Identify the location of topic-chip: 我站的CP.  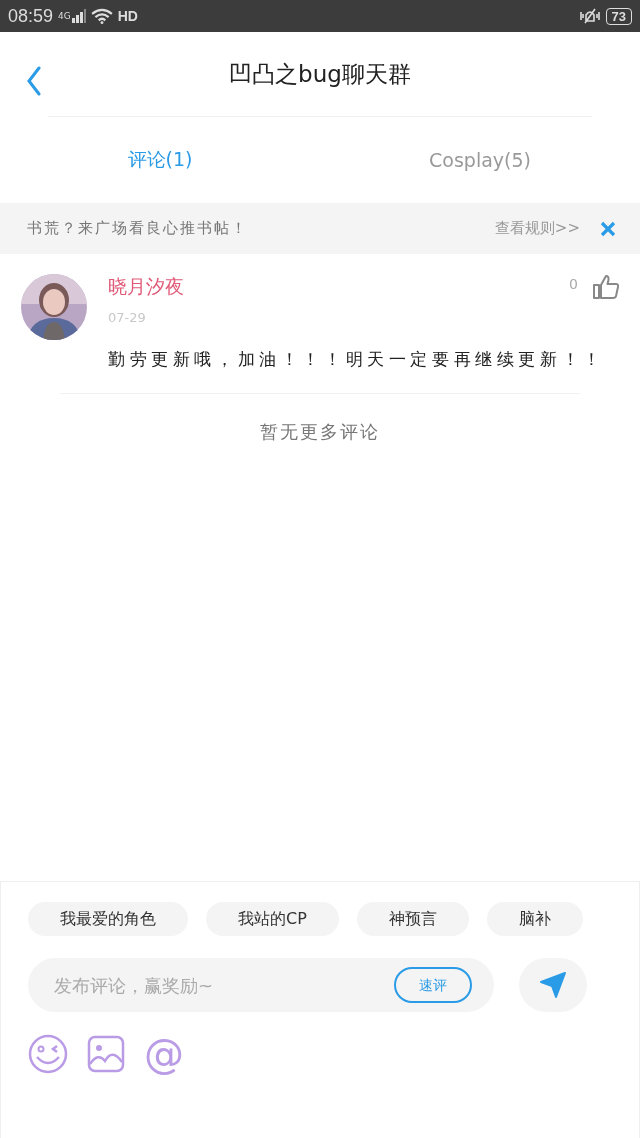
(272, 919).